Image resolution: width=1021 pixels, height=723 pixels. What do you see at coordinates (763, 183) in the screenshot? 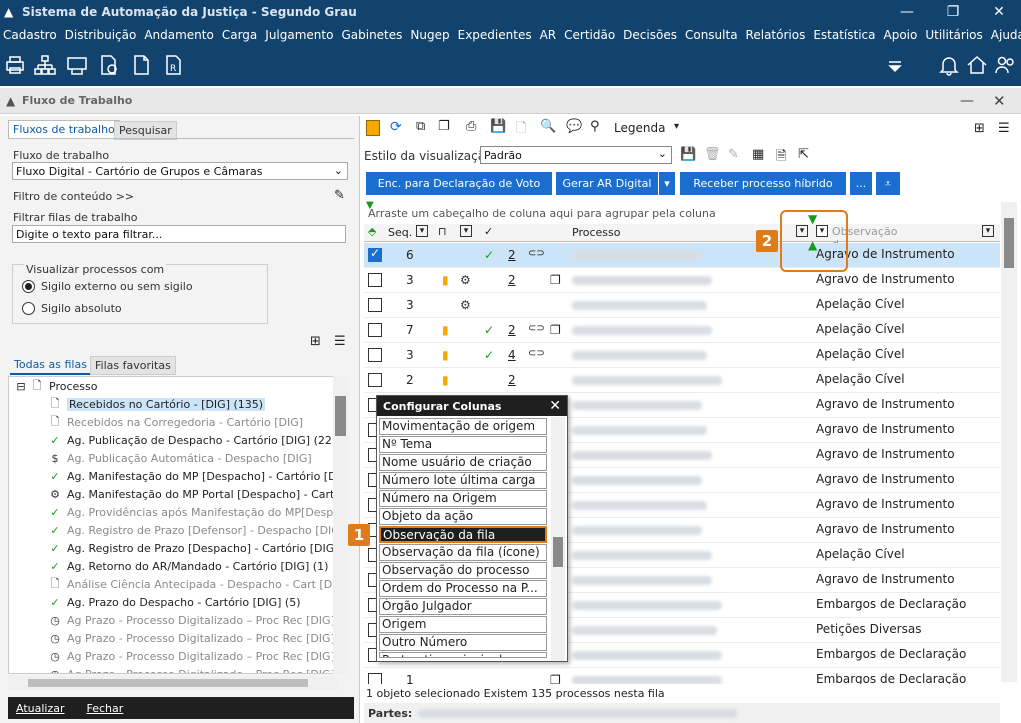
I see `receber-processo-hibrido-button: Receber processo híbrido` at bounding box center [763, 183].